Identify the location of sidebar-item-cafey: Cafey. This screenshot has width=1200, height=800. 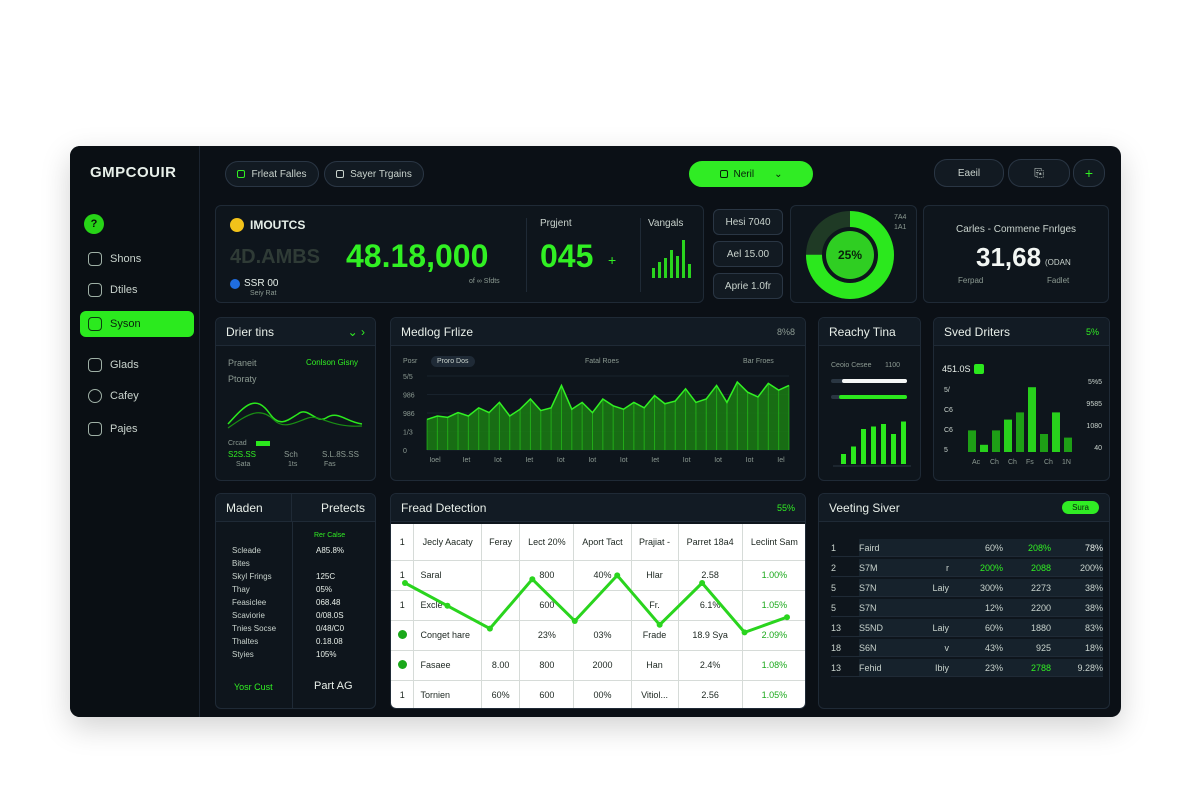
(137, 396).